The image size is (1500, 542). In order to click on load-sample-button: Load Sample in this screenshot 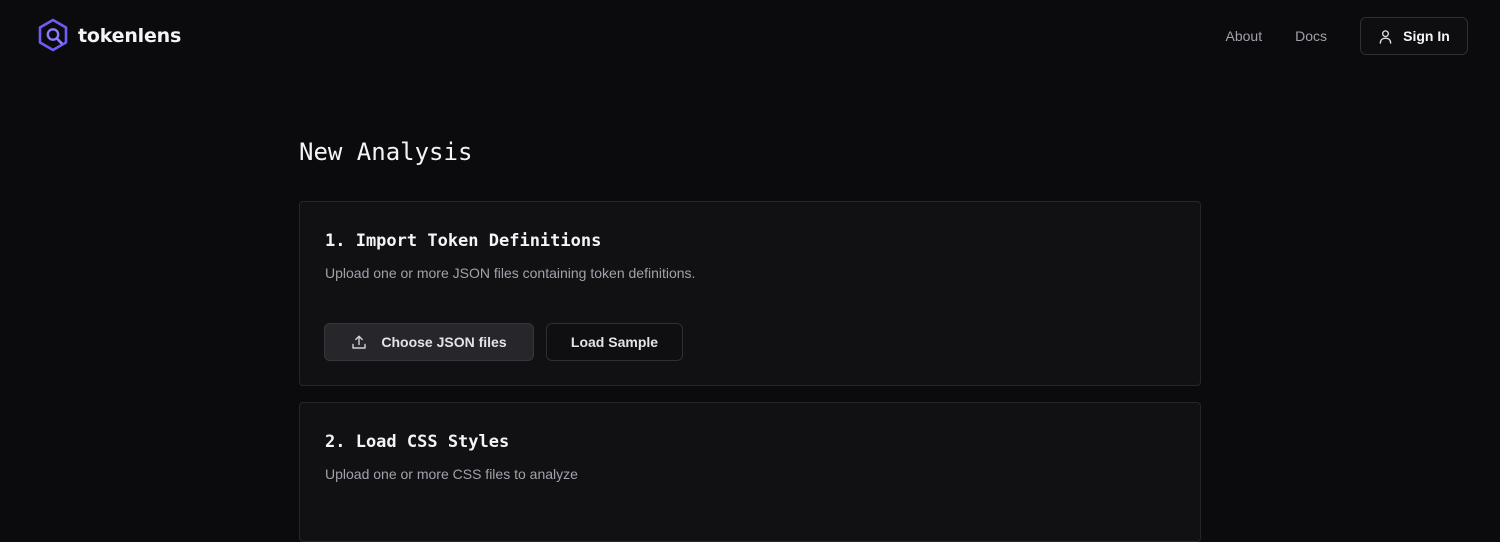, I will do `click(614, 342)`.